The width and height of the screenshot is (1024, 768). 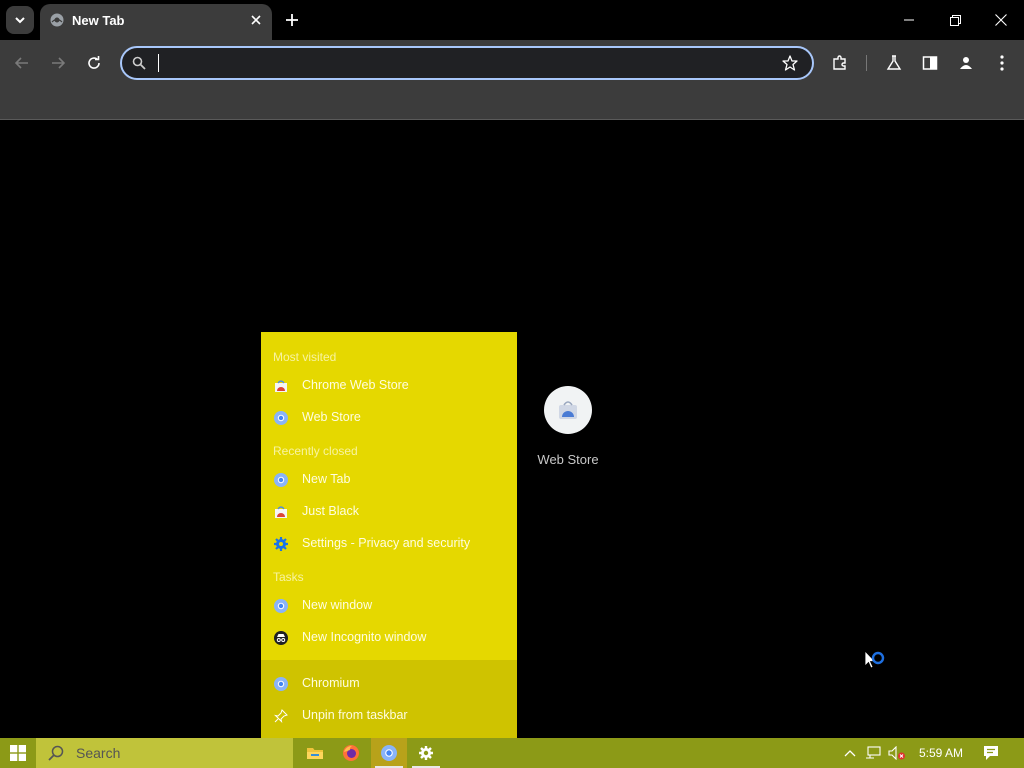 I want to click on jumplist-item: Chrome Web Store, so click(x=389, y=386).